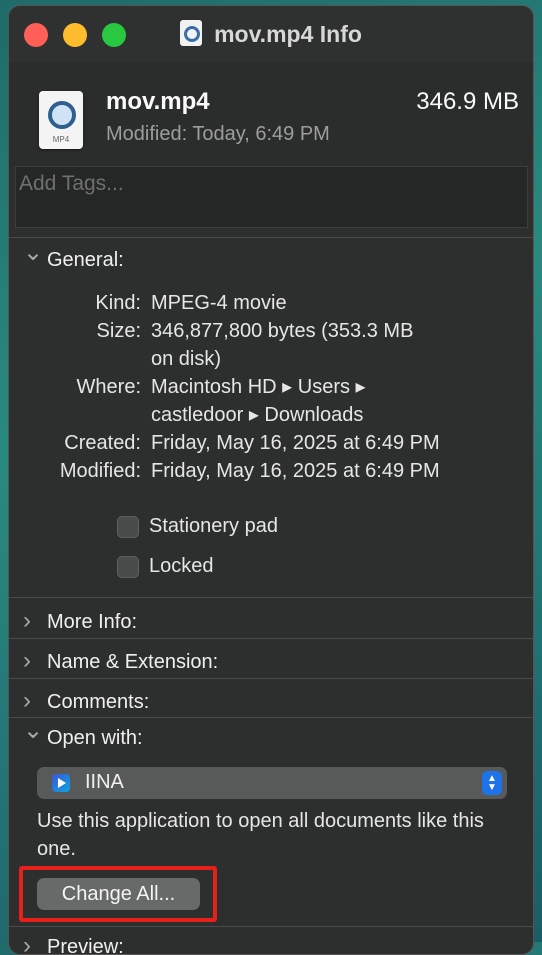 The height and width of the screenshot is (955, 542). I want to click on section-more-info: More Info:, so click(80, 622).